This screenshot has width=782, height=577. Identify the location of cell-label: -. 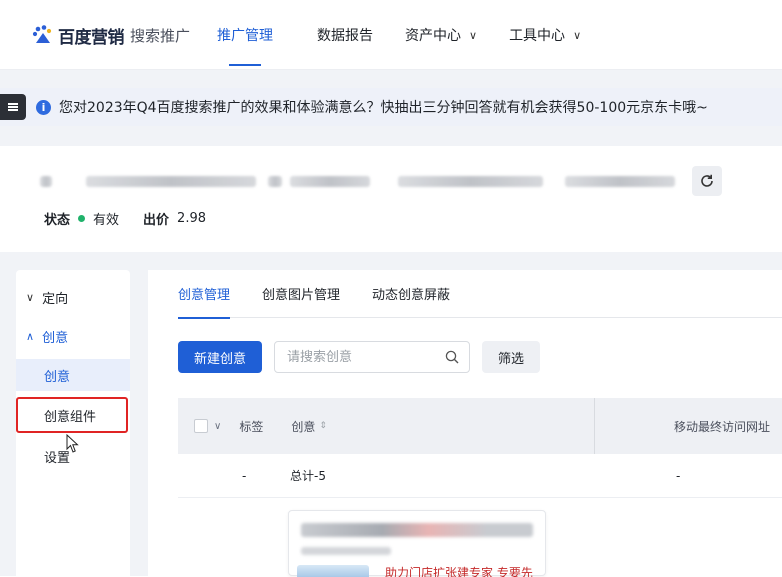
(244, 475).